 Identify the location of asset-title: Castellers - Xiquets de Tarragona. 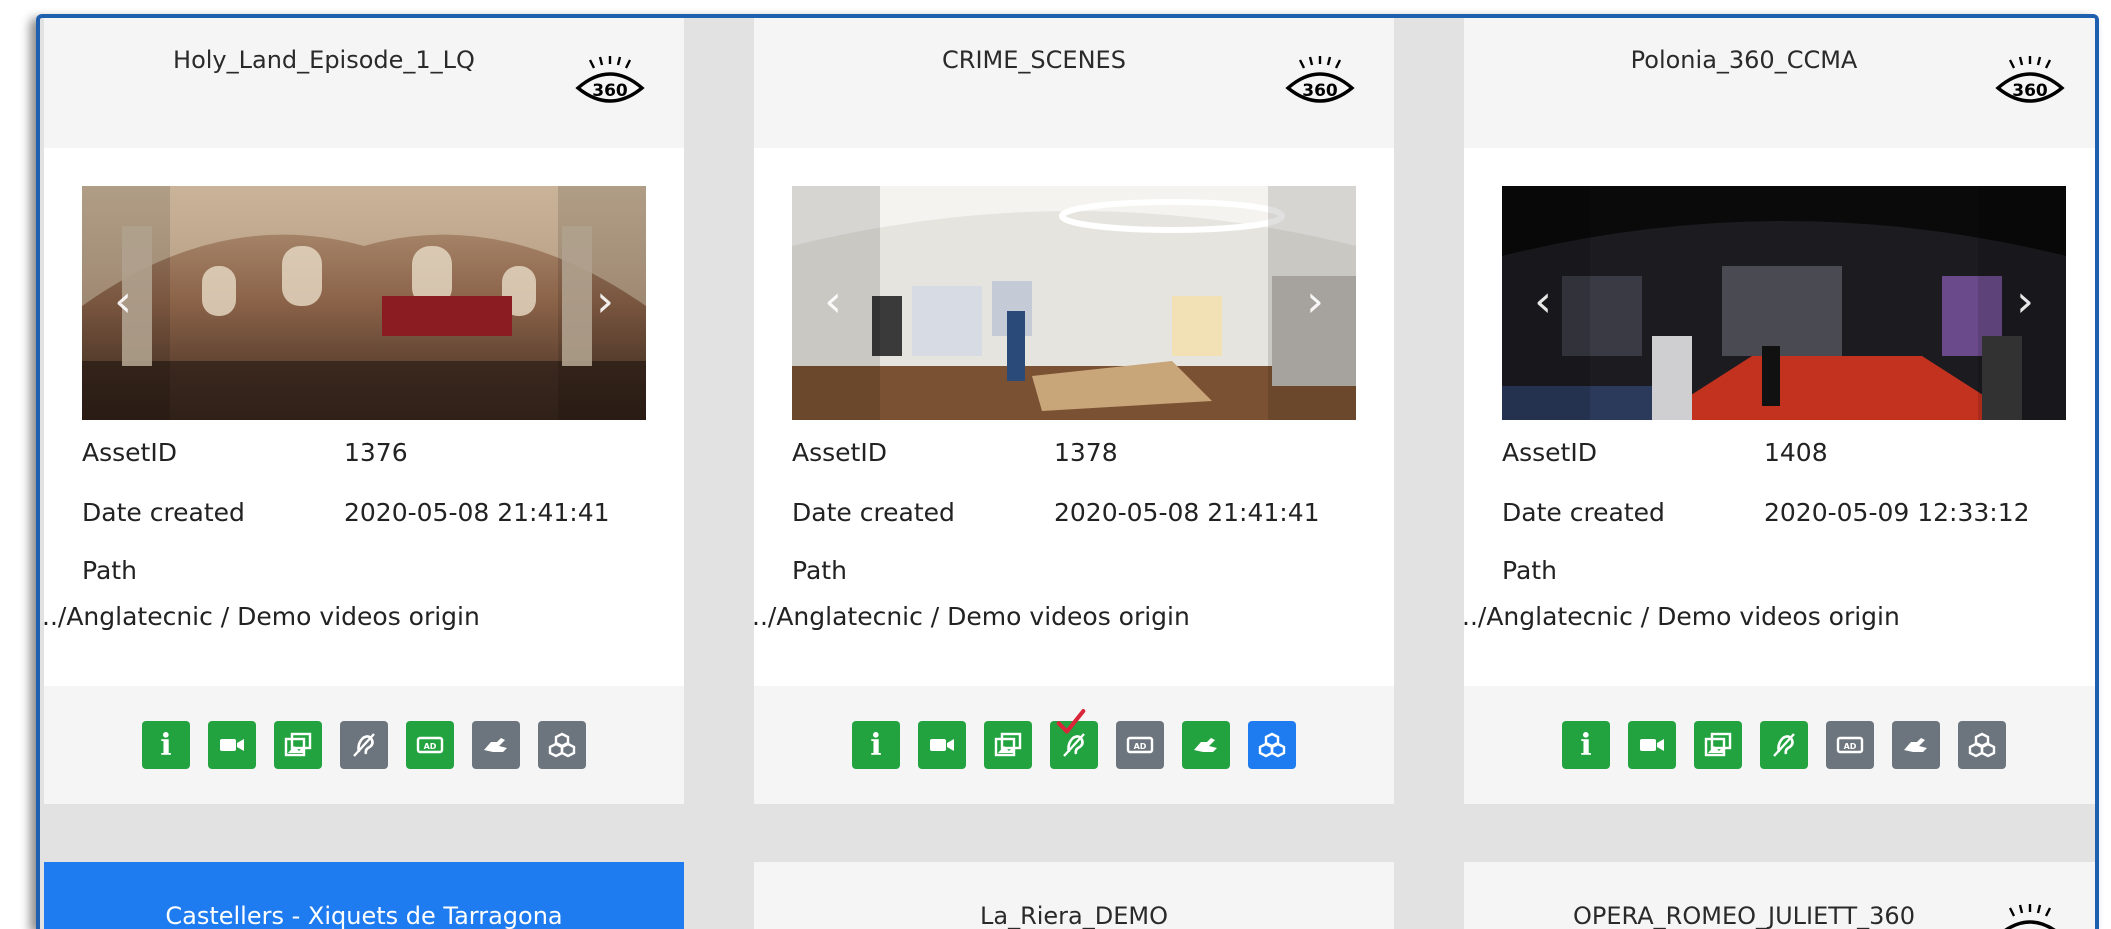
(364, 915).